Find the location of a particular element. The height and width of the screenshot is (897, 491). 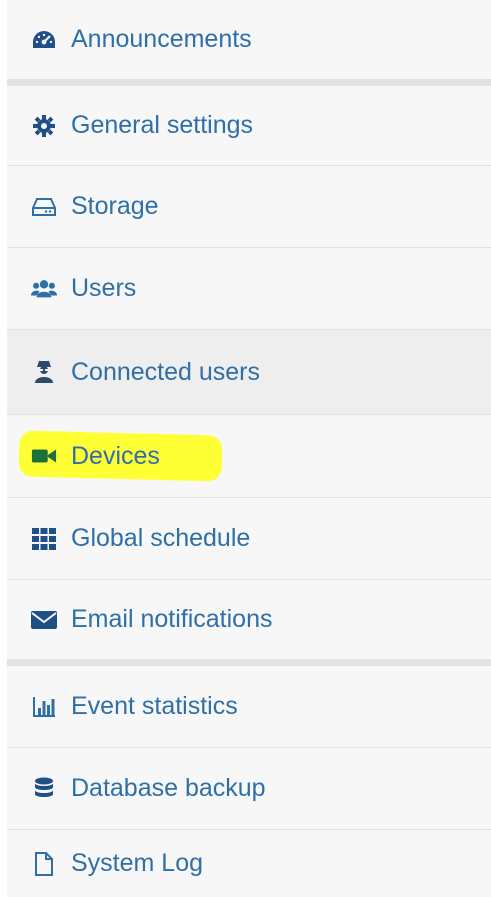

menu-item-label: Database backup is located at coordinates (168, 788).